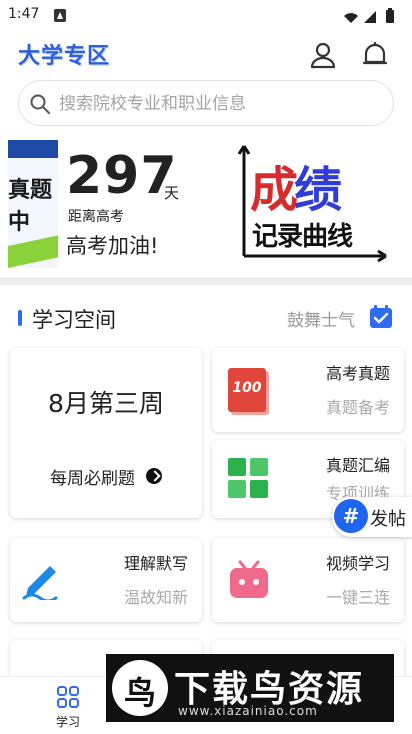 This screenshot has height=734, width=412. Describe the element at coordinates (92, 476) in the screenshot. I see `weekly-questions-link: 每周必刷题` at that location.